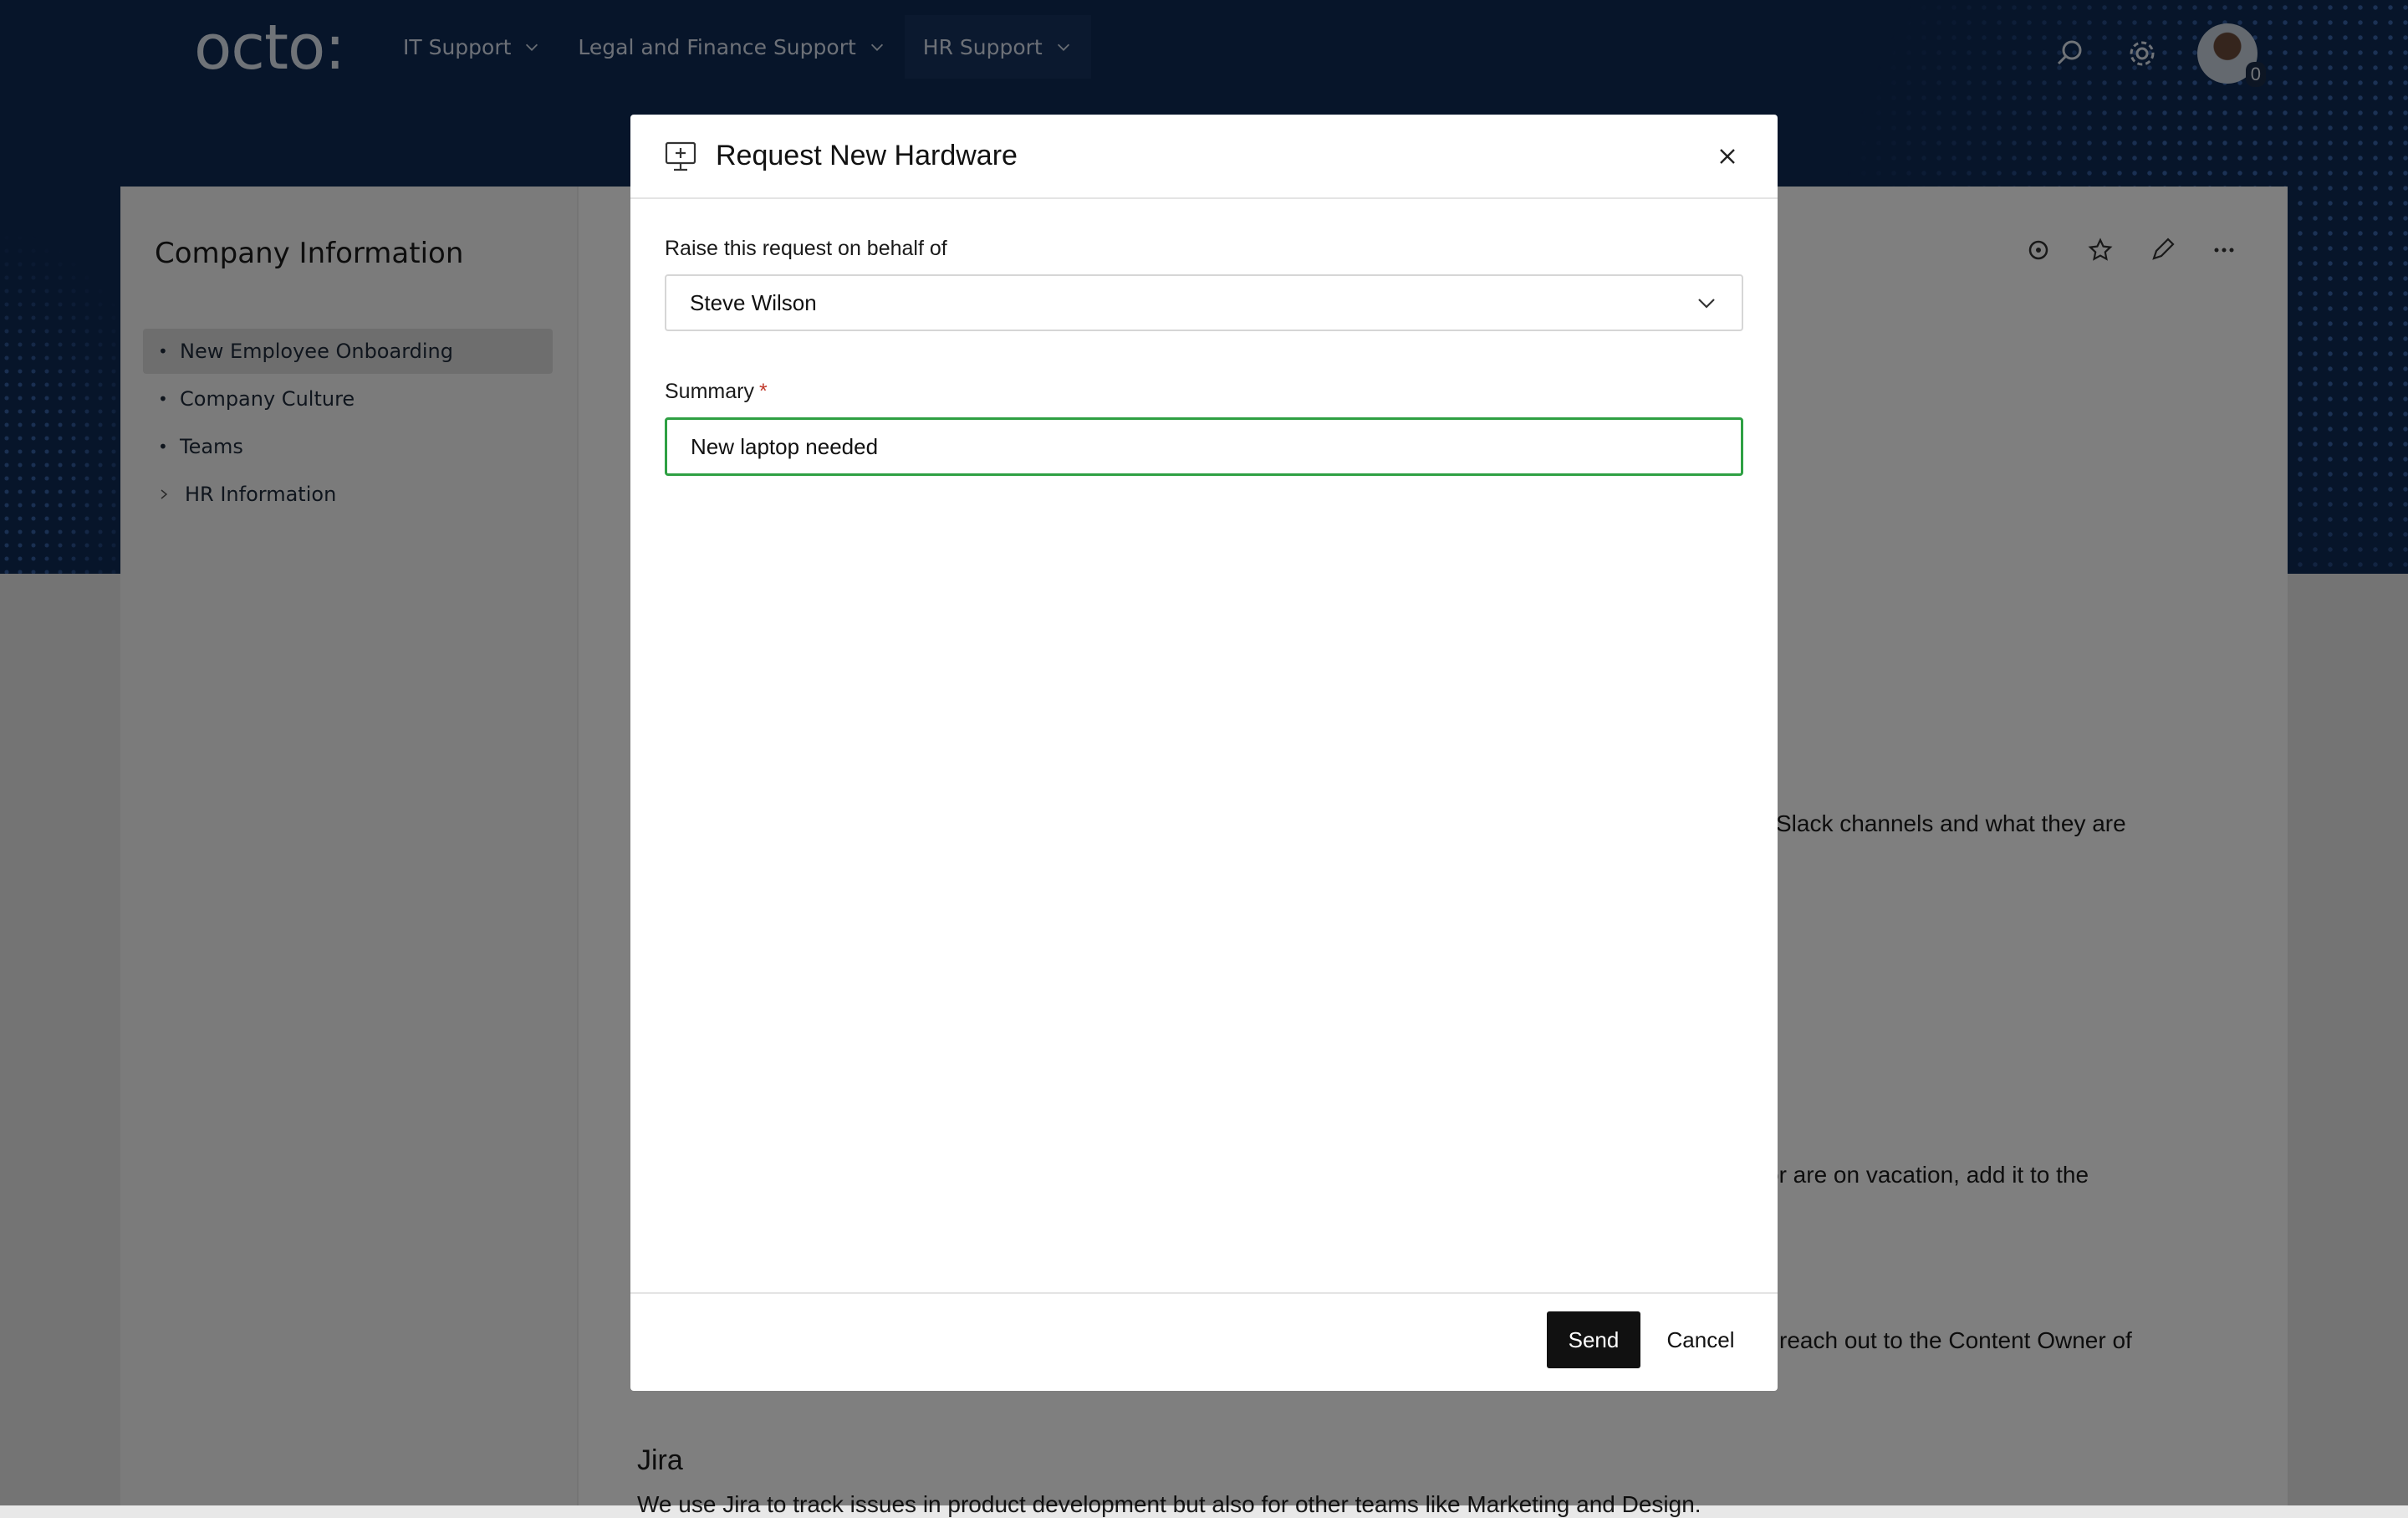 Image resolution: width=2408 pixels, height=1518 pixels. Describe the element at coordinates (680, 156) in the screenshot. I see `monitor-add-icon` at that location.